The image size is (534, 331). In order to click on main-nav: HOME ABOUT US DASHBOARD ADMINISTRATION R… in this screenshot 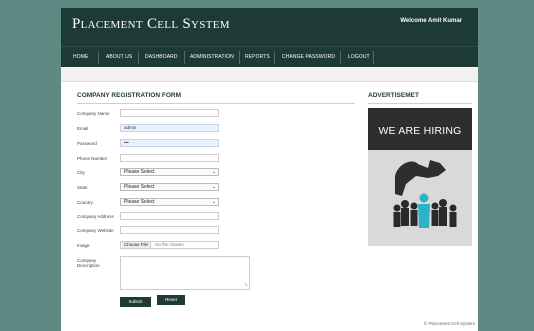, I will do `click(269, 56)`.